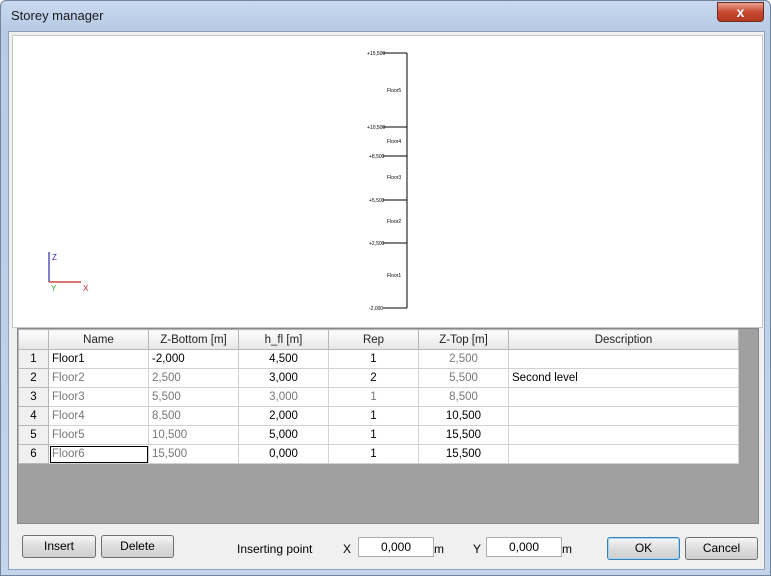  What do you see at coordinates (283, 454) in the screenshot?
I see `cell-h-fl: 0,000` at bounding box center [283, 454].